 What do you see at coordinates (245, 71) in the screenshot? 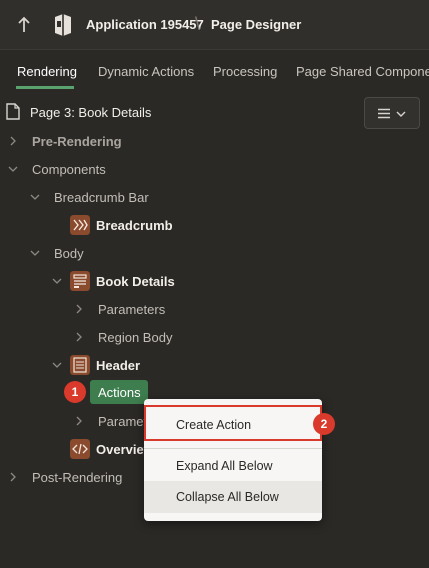
I see `tab-processing: Processing` at bounding box center [245, 71].